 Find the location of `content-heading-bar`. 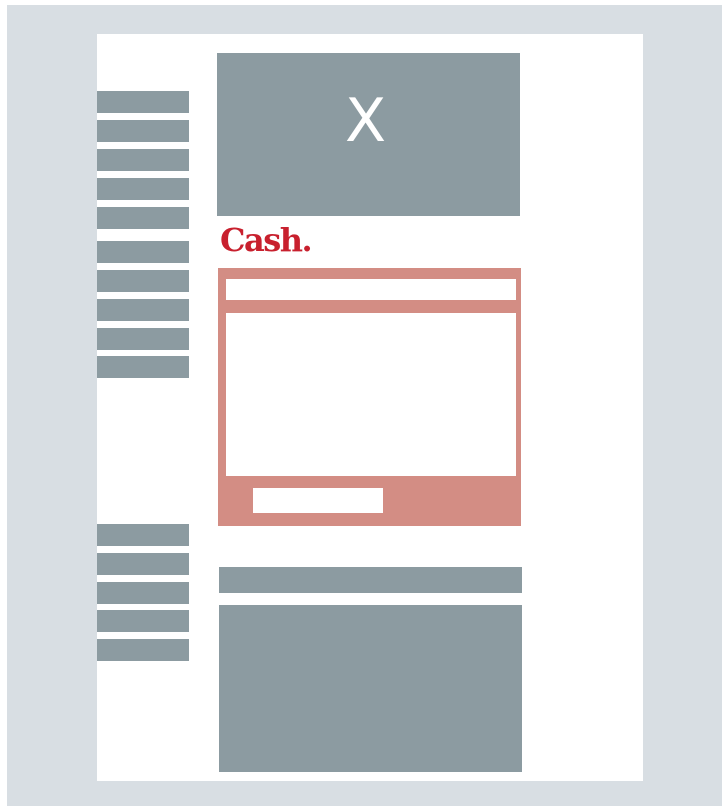

content-heading-bar is located at coordinates (370, 580).